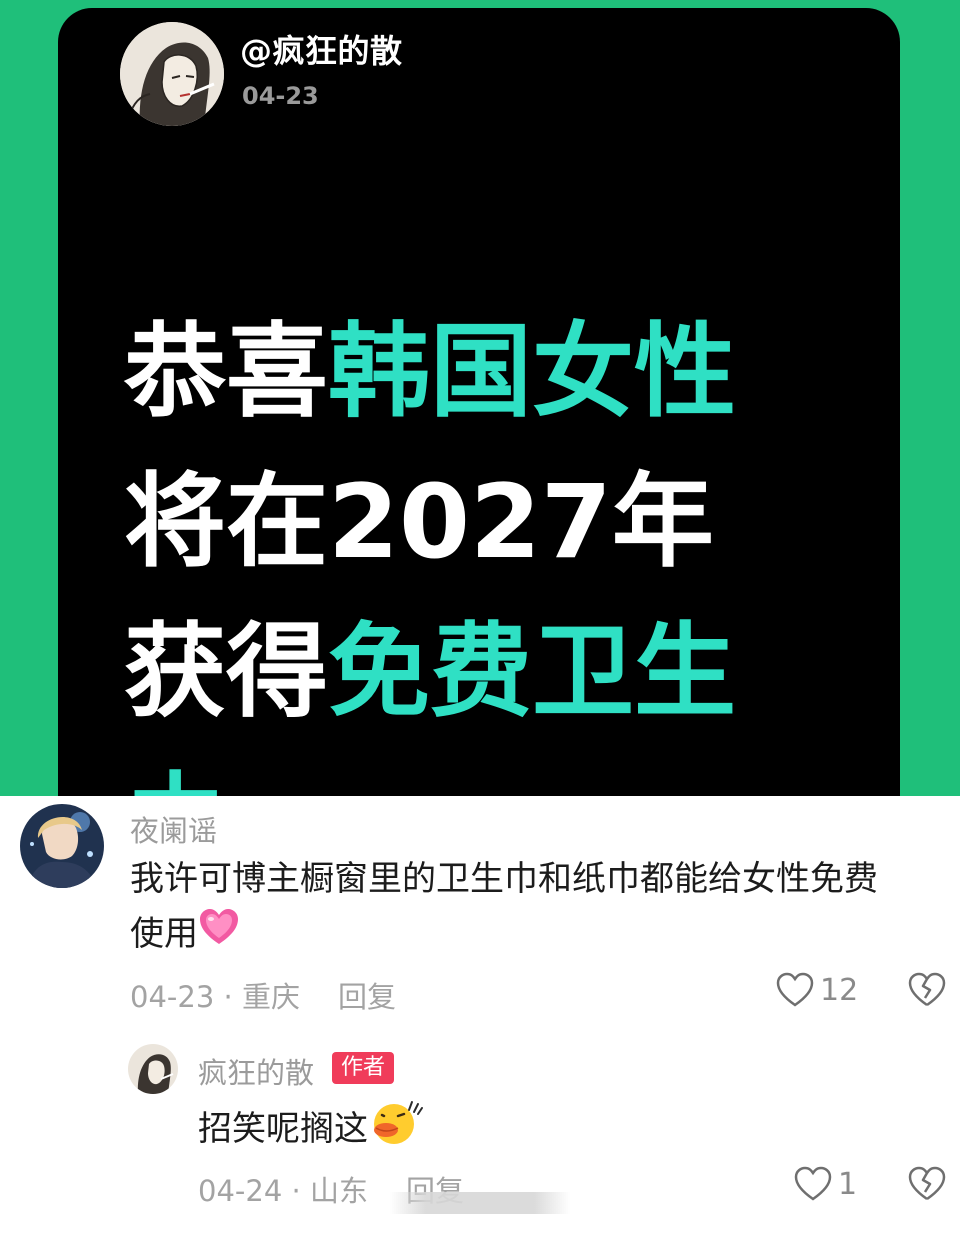 This screenshot has width=960, height=1234. Describe the element at coordinates (226, 672) in the screenshot. I see `headline-text: 获得` at that location.